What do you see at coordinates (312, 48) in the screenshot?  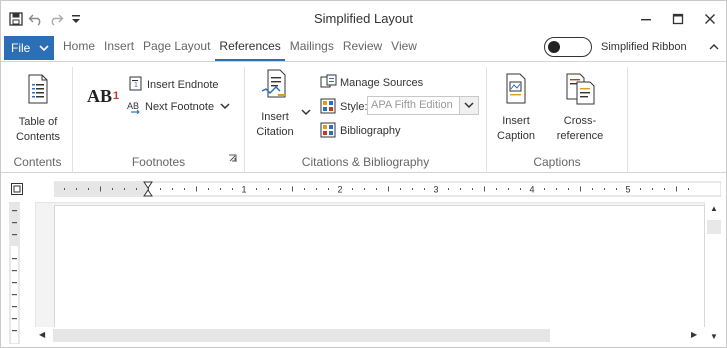 I see `tab-mailings: Mailings` at bounding box center [312, 48].